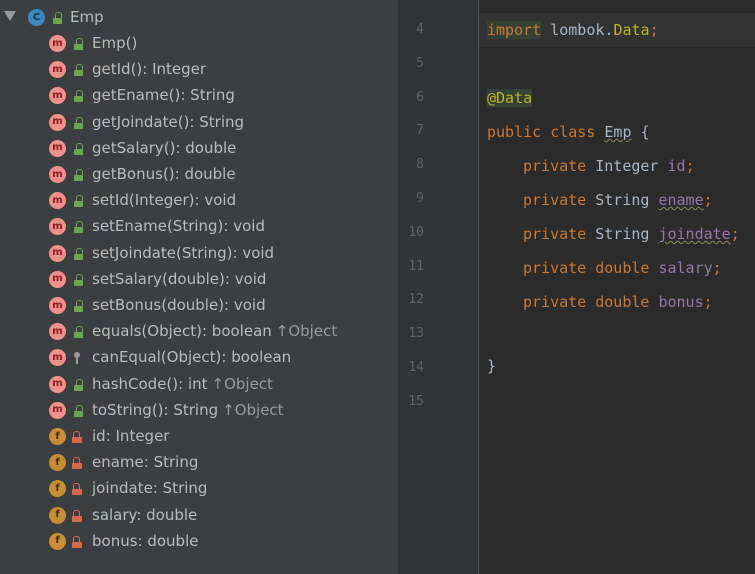 The image size is (755, 574). Describe the element at coordinates (87, 17) in the screenshot. I see `class-name: Emp` at that location.